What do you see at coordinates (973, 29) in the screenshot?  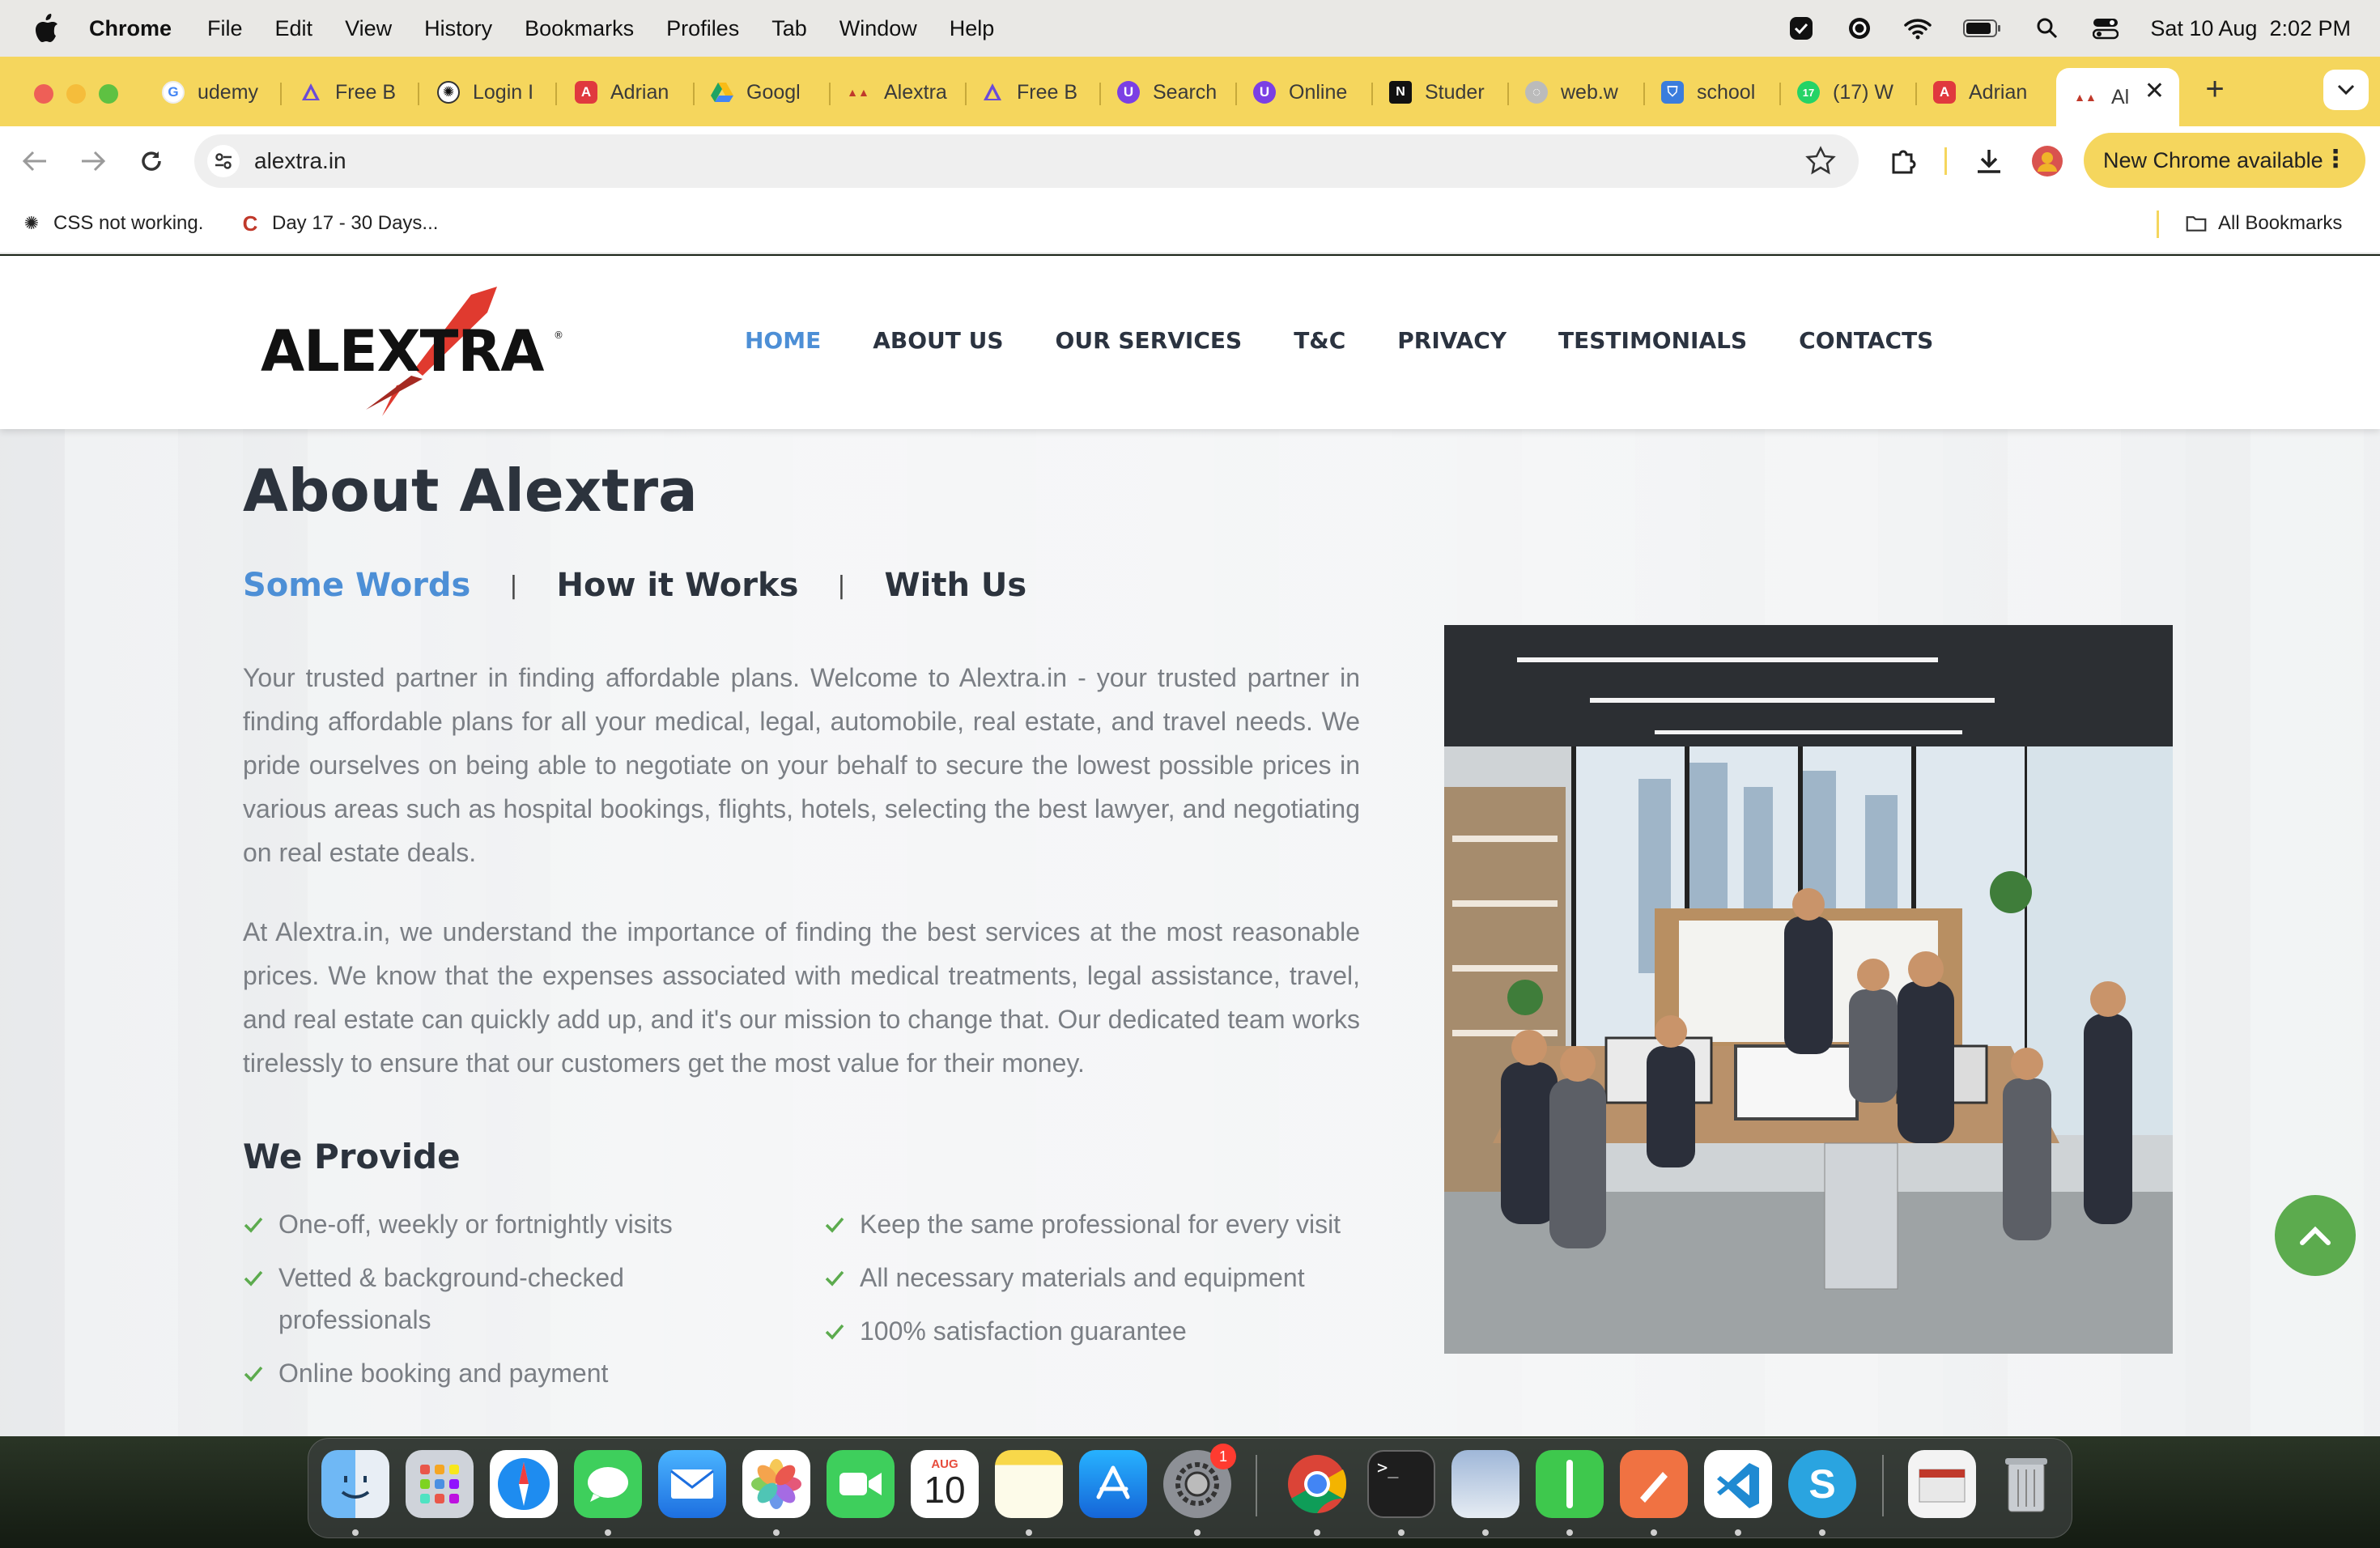 I see `menu-help: Help` at bounding box center [973, 29].